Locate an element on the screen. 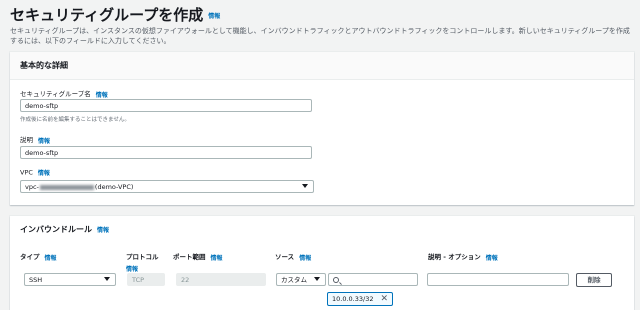 The width and height of the screenshot is (640, 310). col-port-text: ポート範囲 is located at coordinates (189, 257).